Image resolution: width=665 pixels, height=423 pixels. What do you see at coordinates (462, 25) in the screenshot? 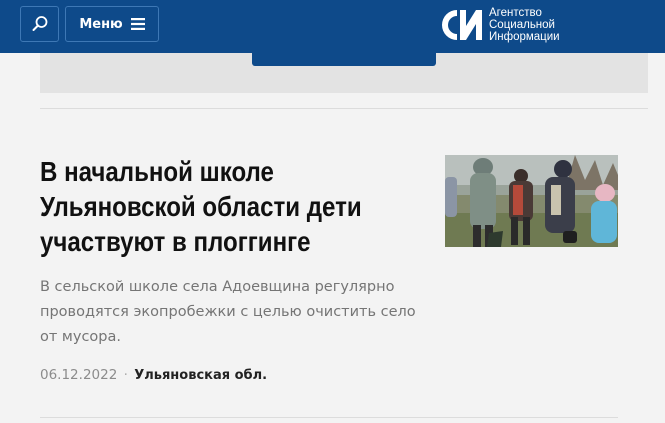
I see `asi-logo-icon` at bounding box center [462, 25].